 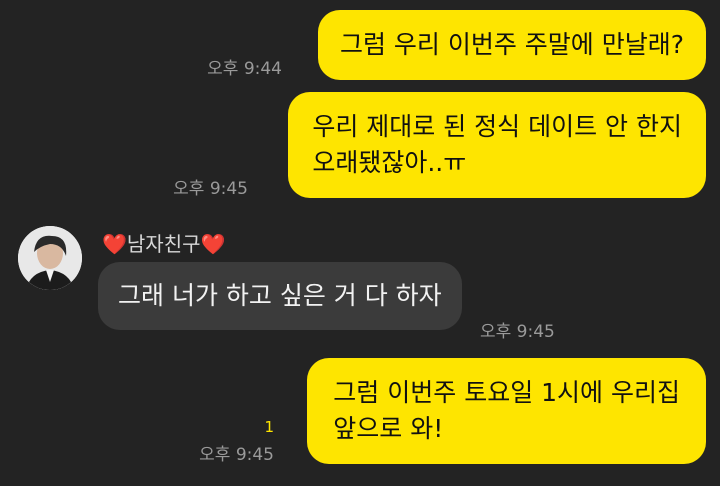 I want to click on message-text: 우리 제대로 된 정식 데이트 안 한지, so click(x=497, y=126).